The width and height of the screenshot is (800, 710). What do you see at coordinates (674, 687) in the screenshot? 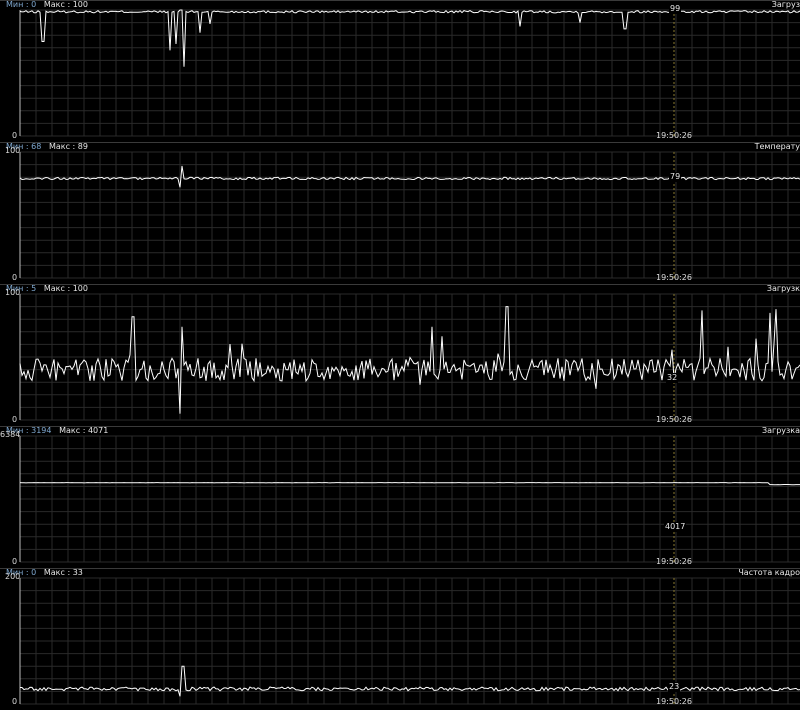
I see `current-value: 23` at bounding box center [674, 687].